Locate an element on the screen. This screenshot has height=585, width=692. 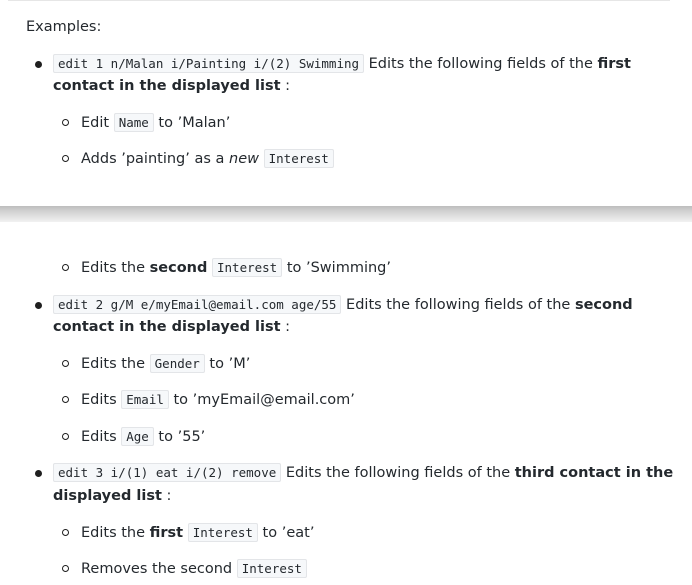
example-1-sub-2: Adds ’painting’ as a new Interest is located at coordinates (207, 159).